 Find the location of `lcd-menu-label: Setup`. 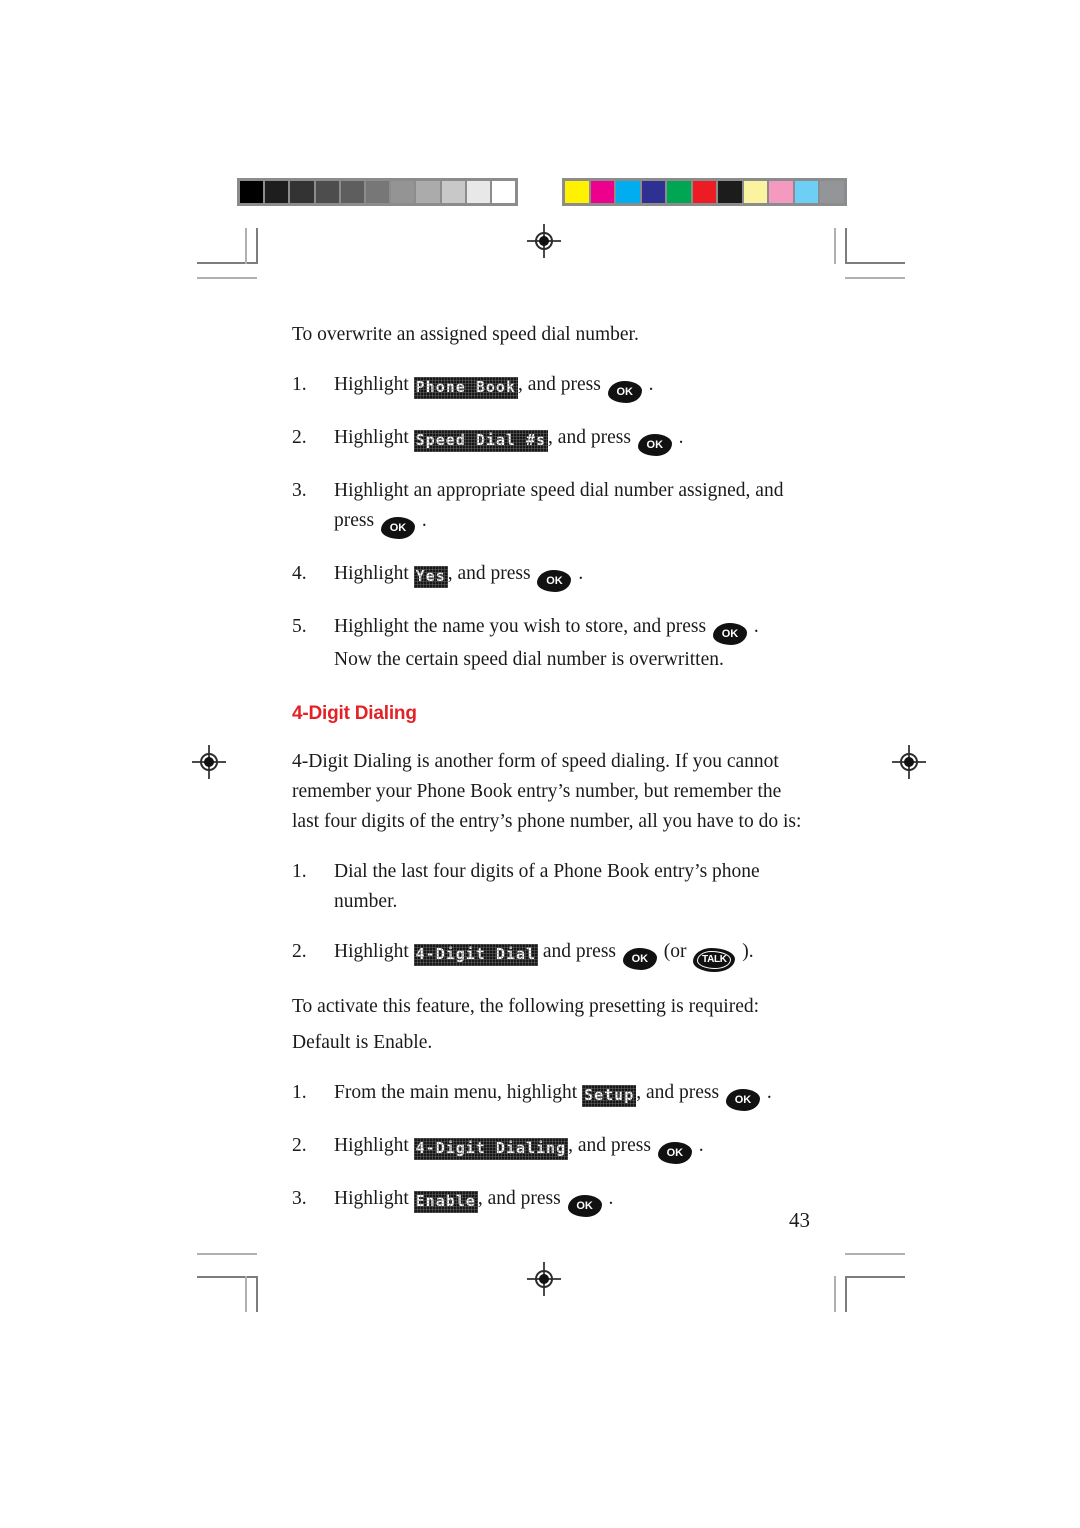

lcd-menu-label: Setup is located at coordinates (609, 1096).